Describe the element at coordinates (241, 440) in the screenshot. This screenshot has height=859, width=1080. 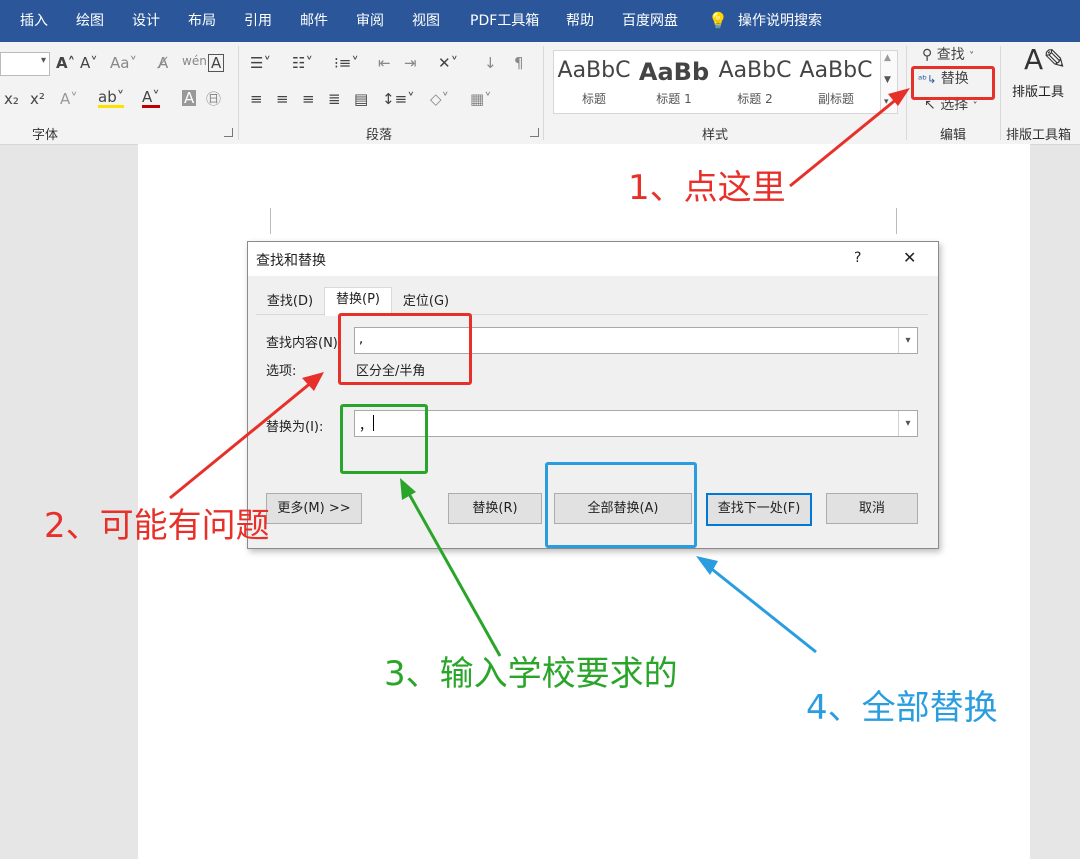
I see `arrow-step2` at that location.